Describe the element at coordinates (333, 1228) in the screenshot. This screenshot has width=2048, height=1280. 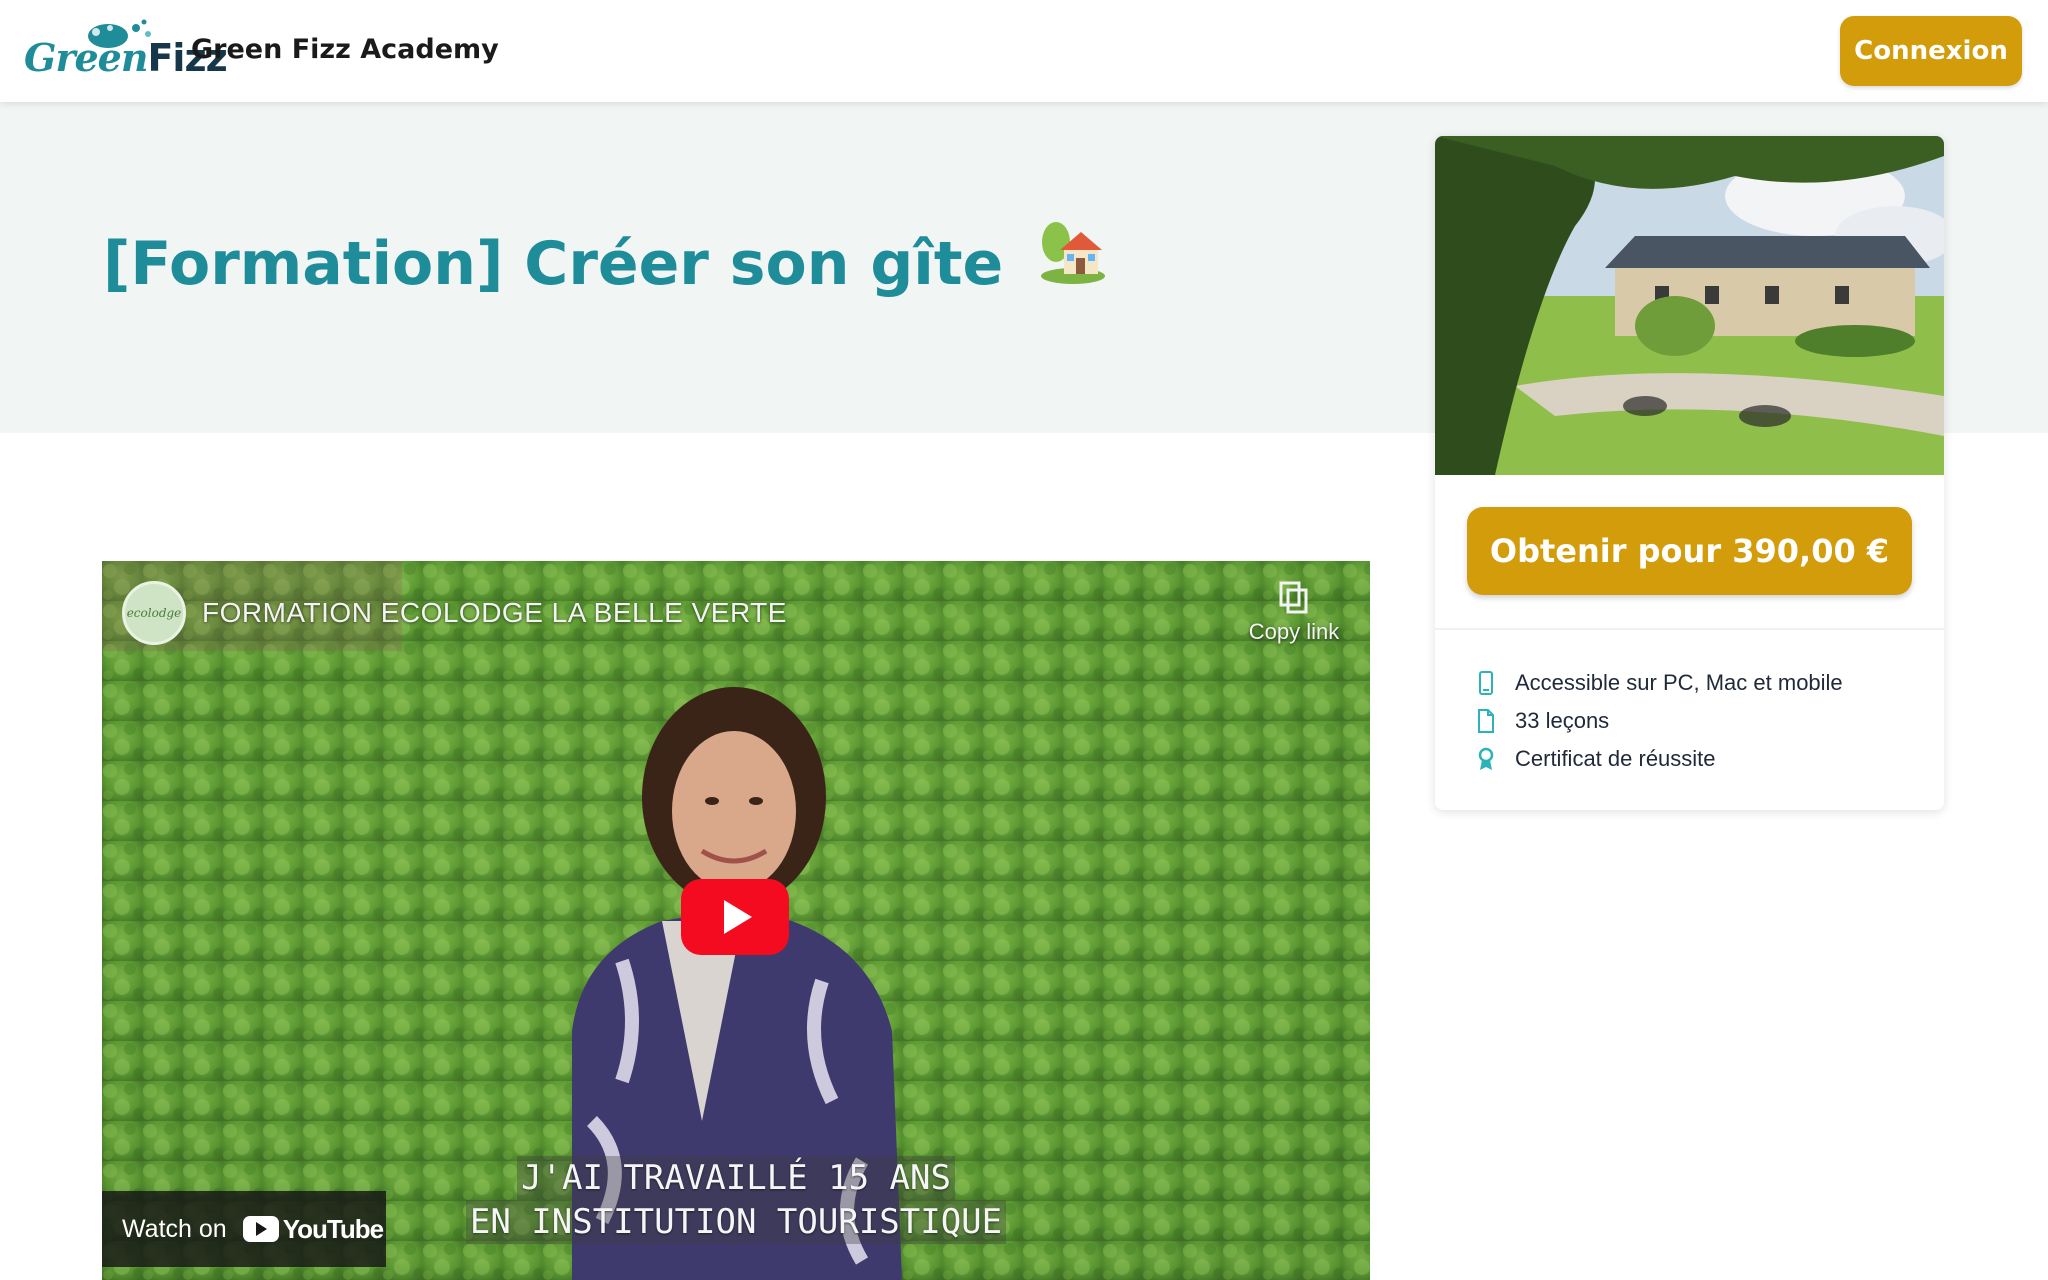
I see `youtube-wordmark: YouTube` at that location.